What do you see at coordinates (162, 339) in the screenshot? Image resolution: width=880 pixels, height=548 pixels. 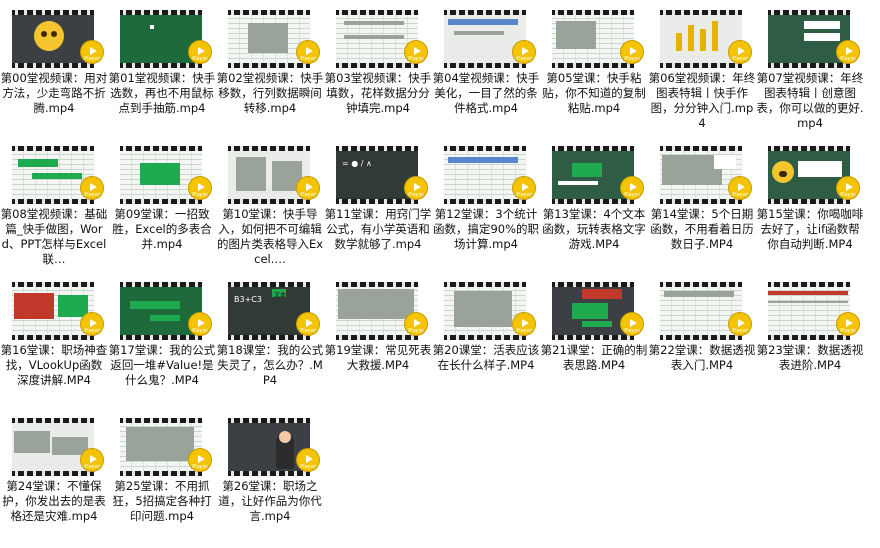 I see `video-file-item: Player 第17堂课：我的公式返回一堆#Value!是什么鬼？.MP4` at bounding box center [162, 339].